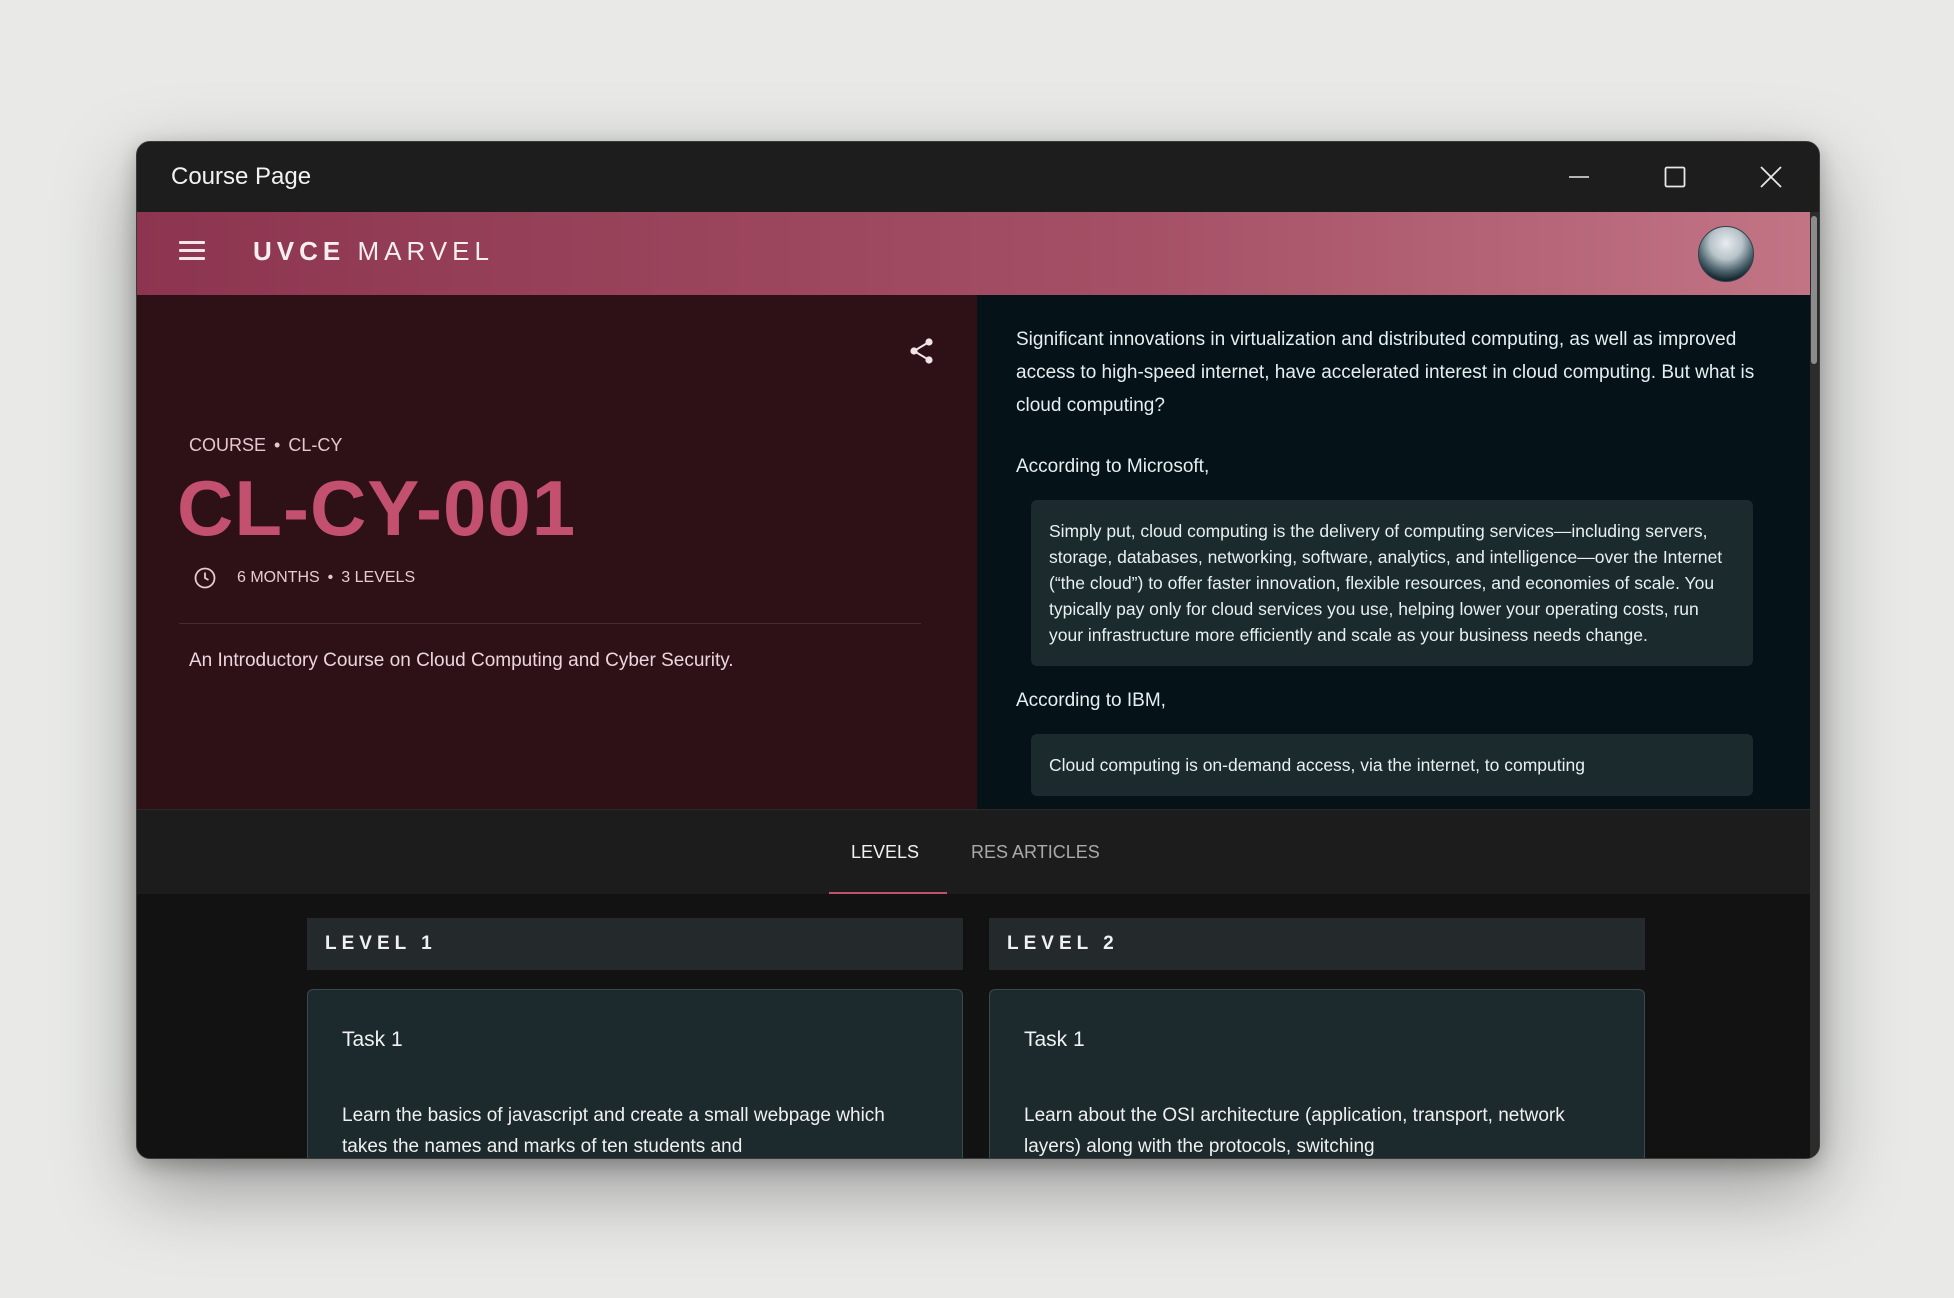  I want to click on minimize-button, so click(1579, 177).